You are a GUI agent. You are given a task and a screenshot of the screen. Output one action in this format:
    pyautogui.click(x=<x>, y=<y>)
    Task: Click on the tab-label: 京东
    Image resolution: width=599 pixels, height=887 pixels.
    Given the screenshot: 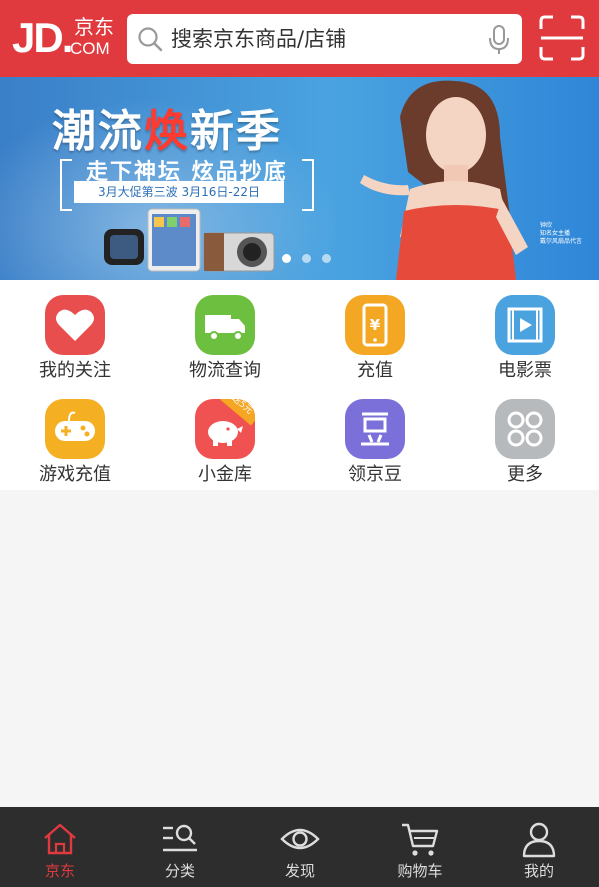 What is the action you would take?
    pyautogui.click(x=59, y=871)
    